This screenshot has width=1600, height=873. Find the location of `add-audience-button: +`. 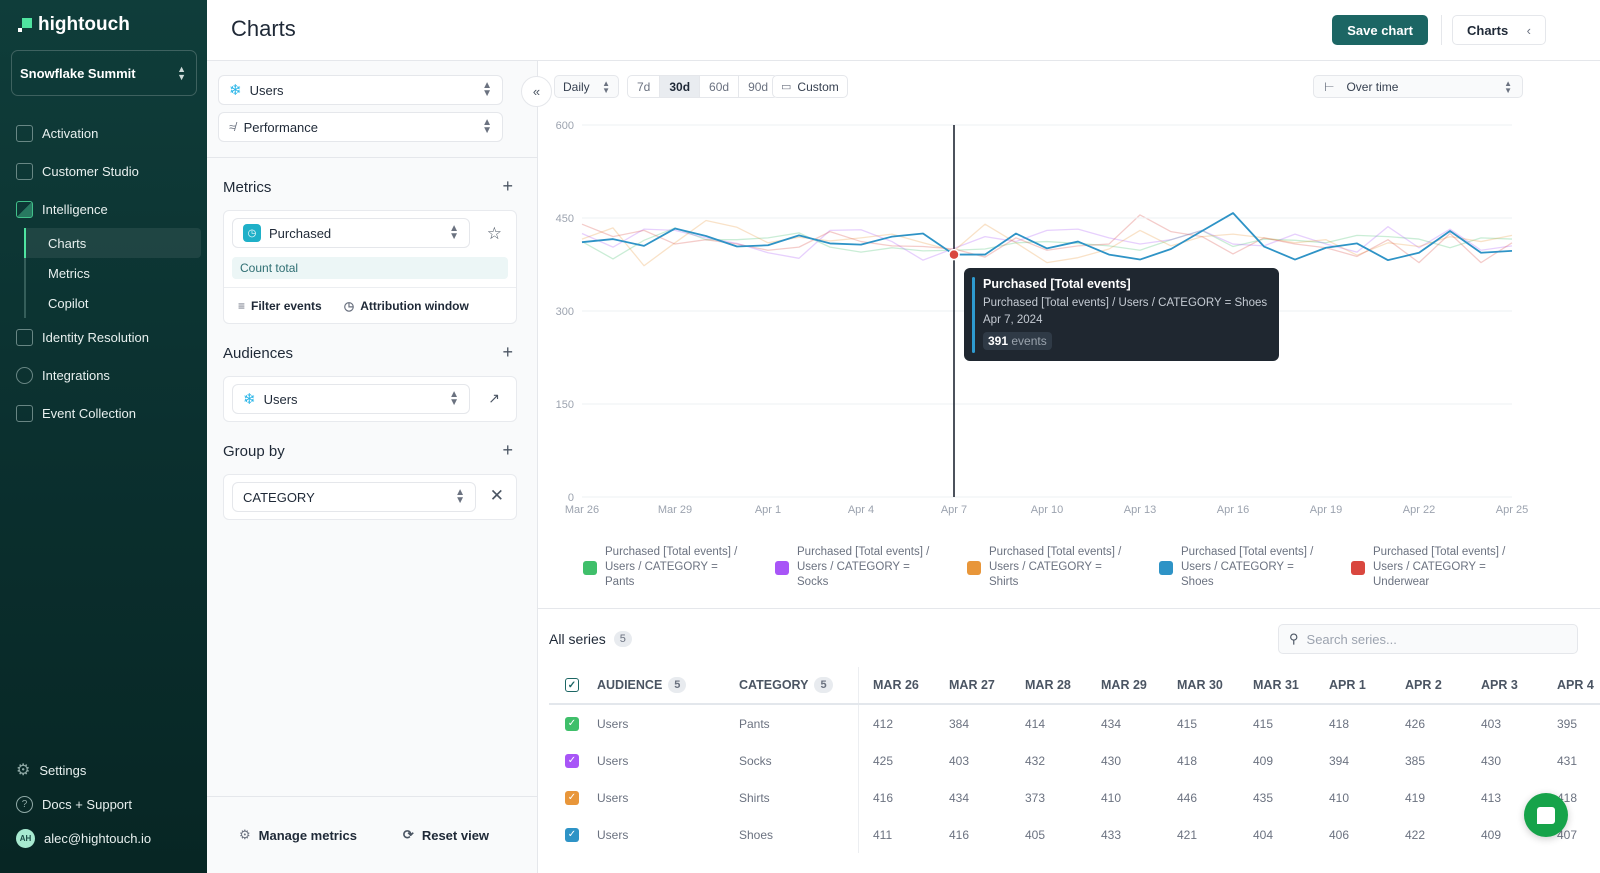

add-audience-button: + is located at coordinates (507, 352).